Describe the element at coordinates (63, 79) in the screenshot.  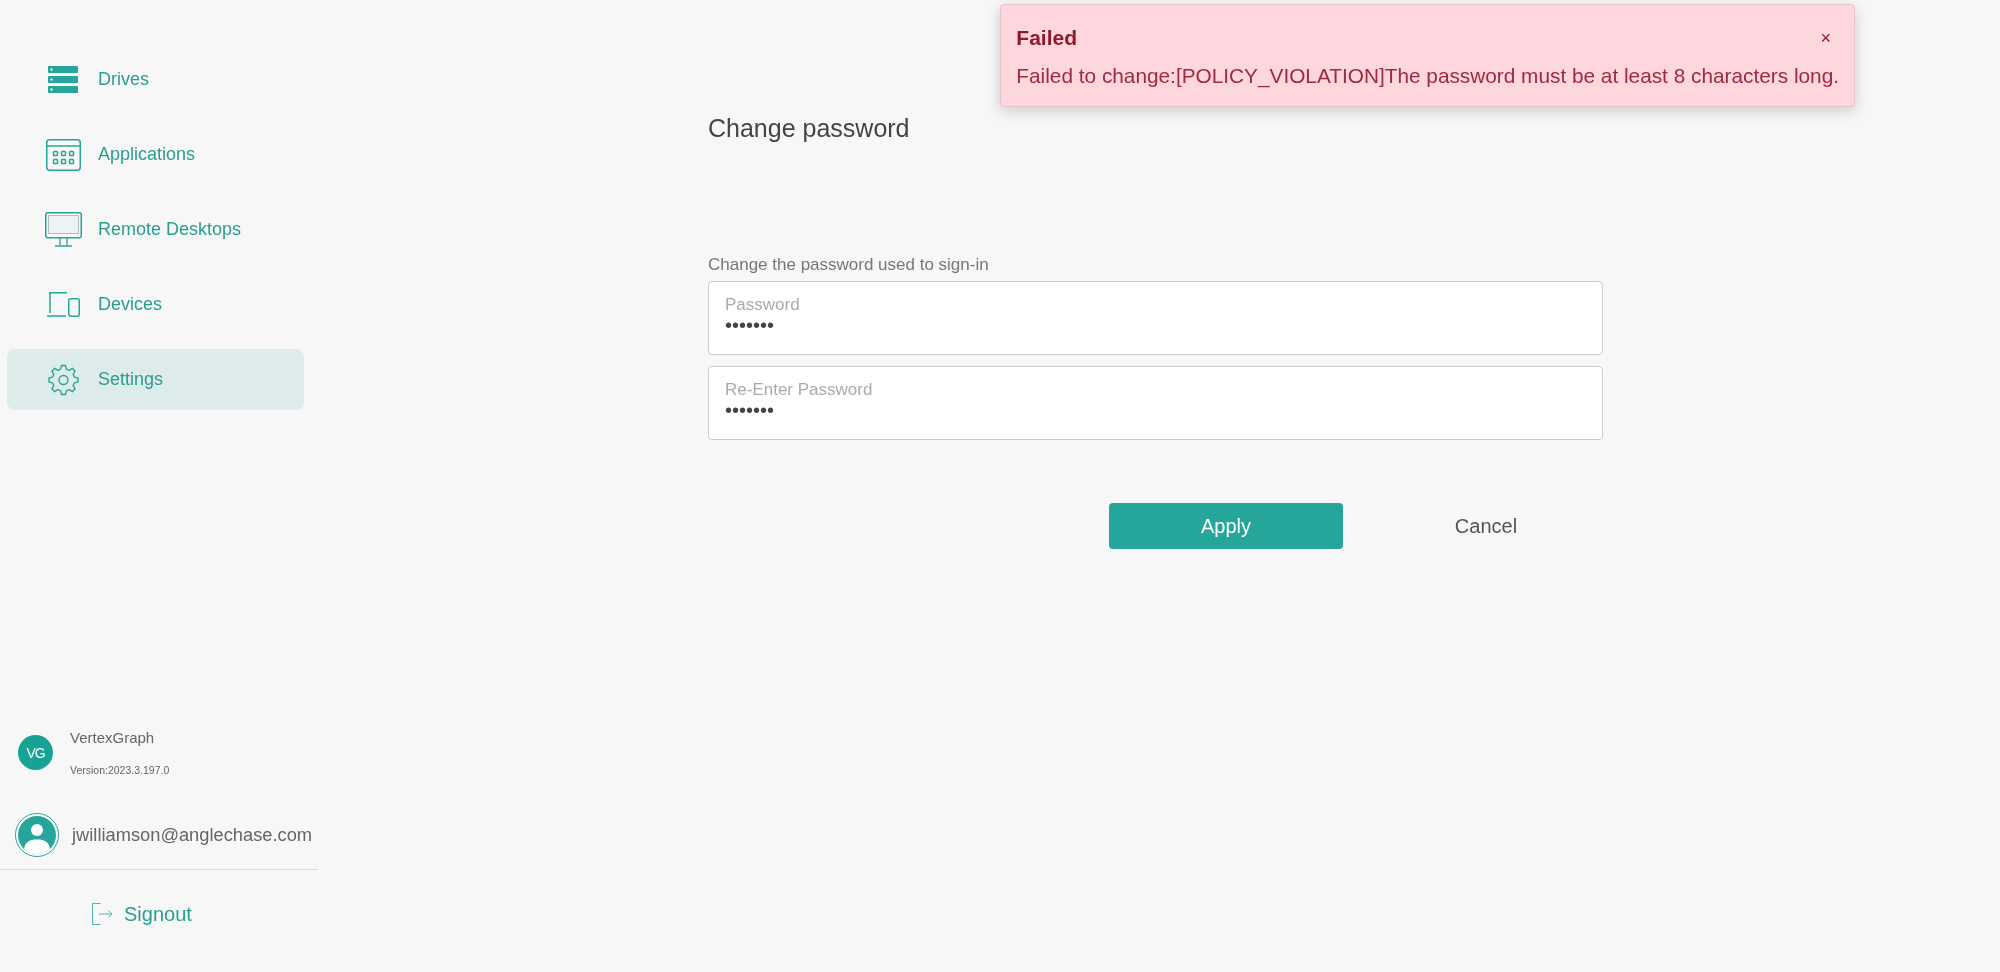
I see `server-icon` at that location.